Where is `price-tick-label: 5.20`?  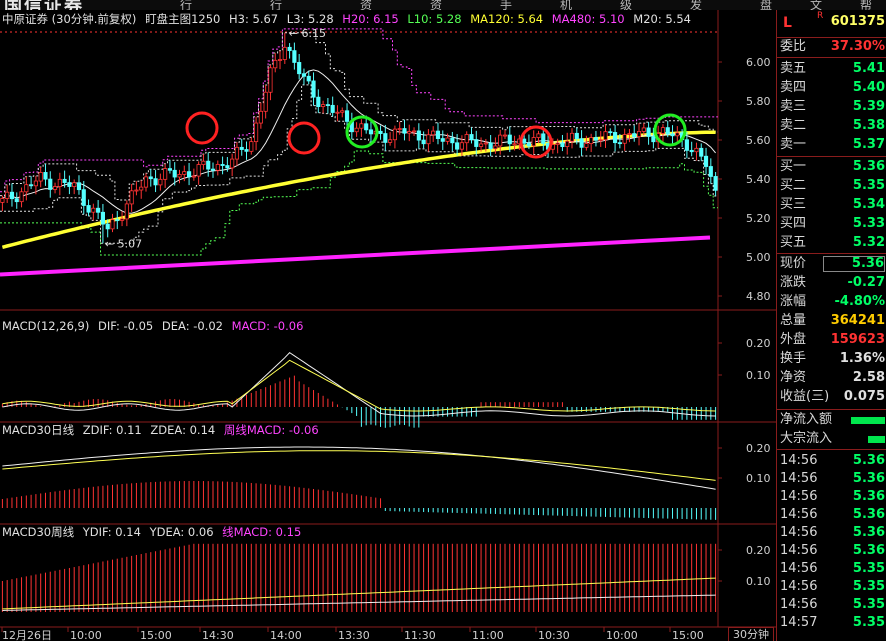 price-tick-label: 5.20 is located at coordinates (758, 218).